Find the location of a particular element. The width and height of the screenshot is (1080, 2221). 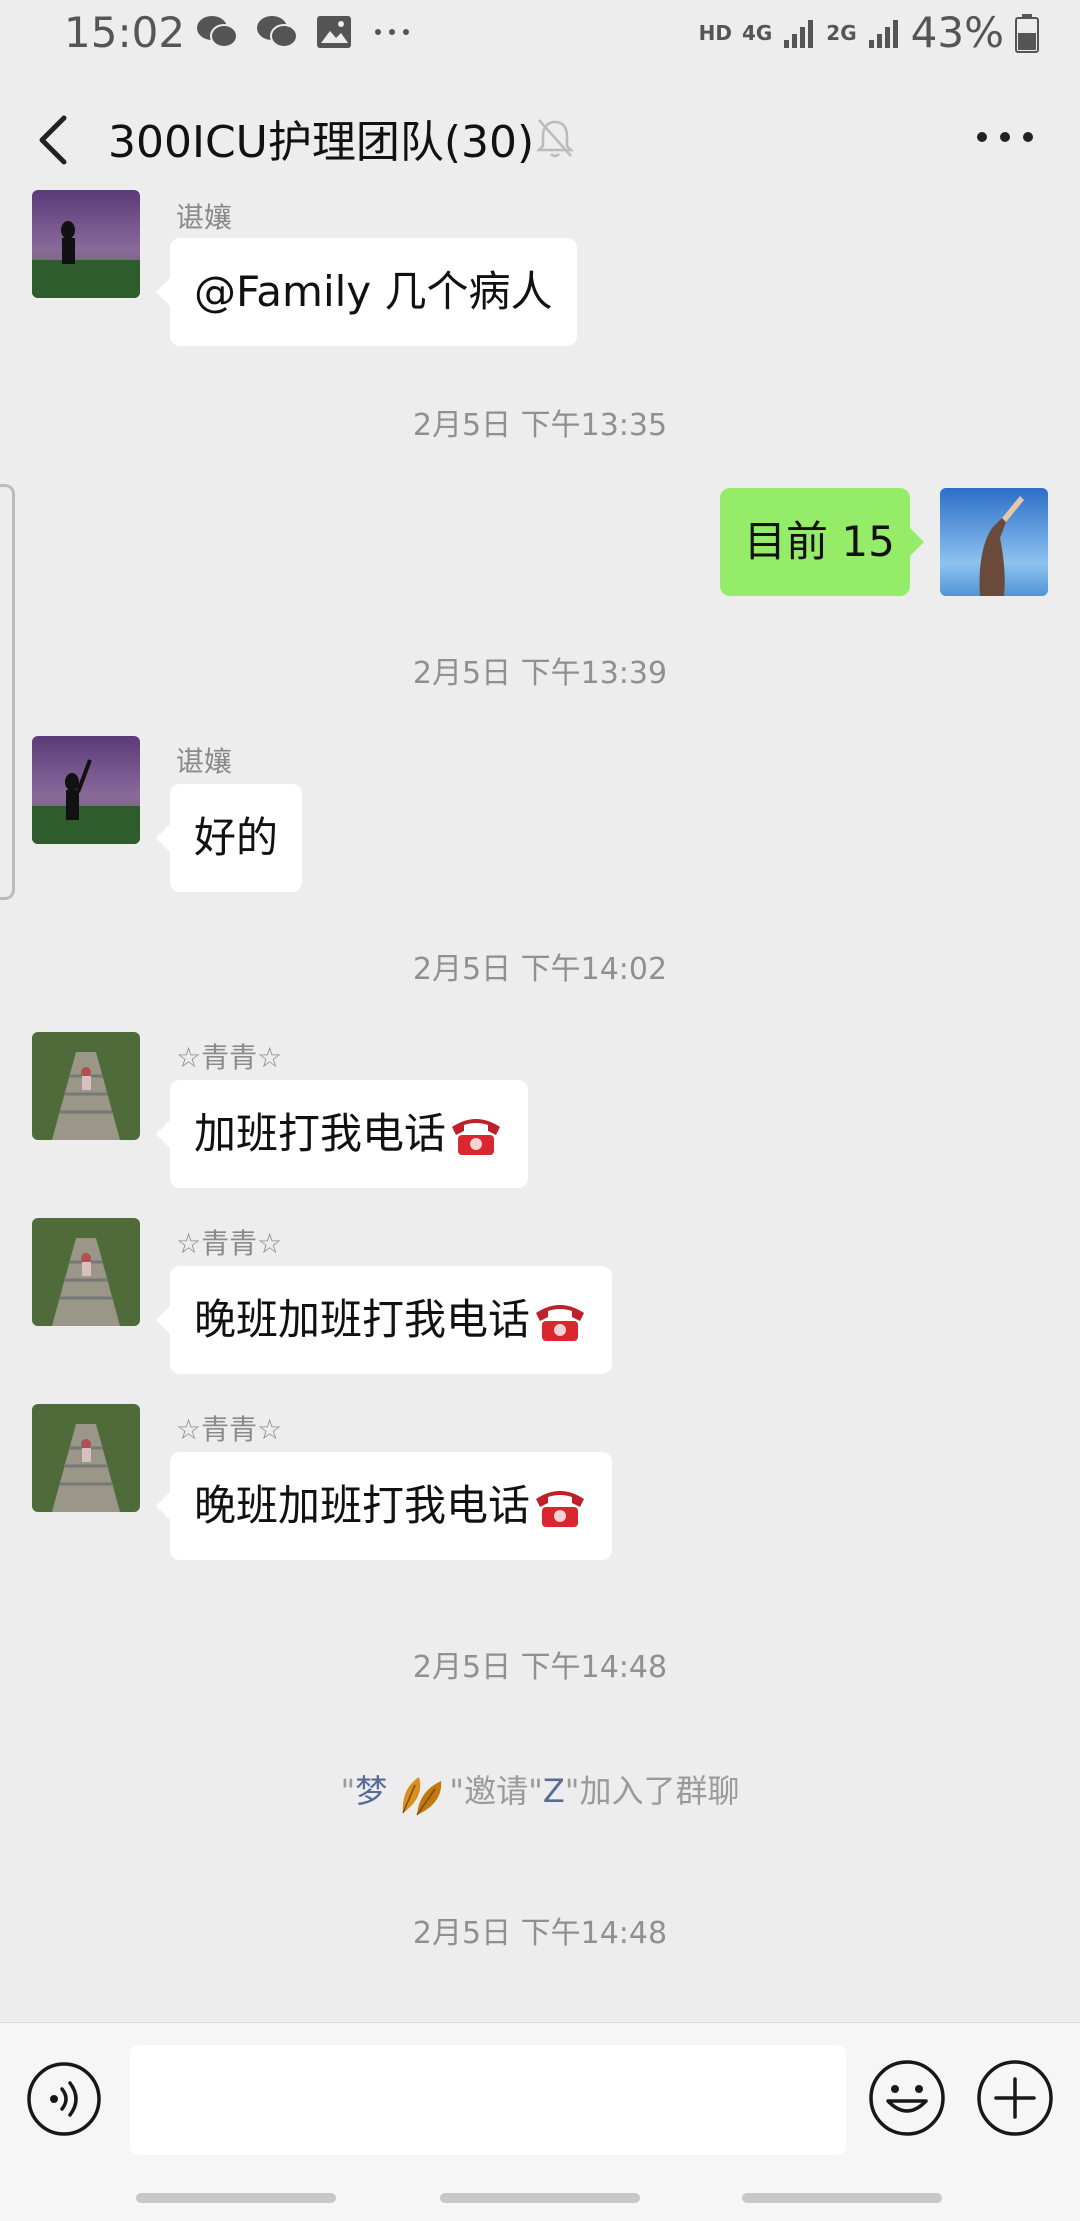

more-horizontal-icon is located at coordinates (1005, 137).